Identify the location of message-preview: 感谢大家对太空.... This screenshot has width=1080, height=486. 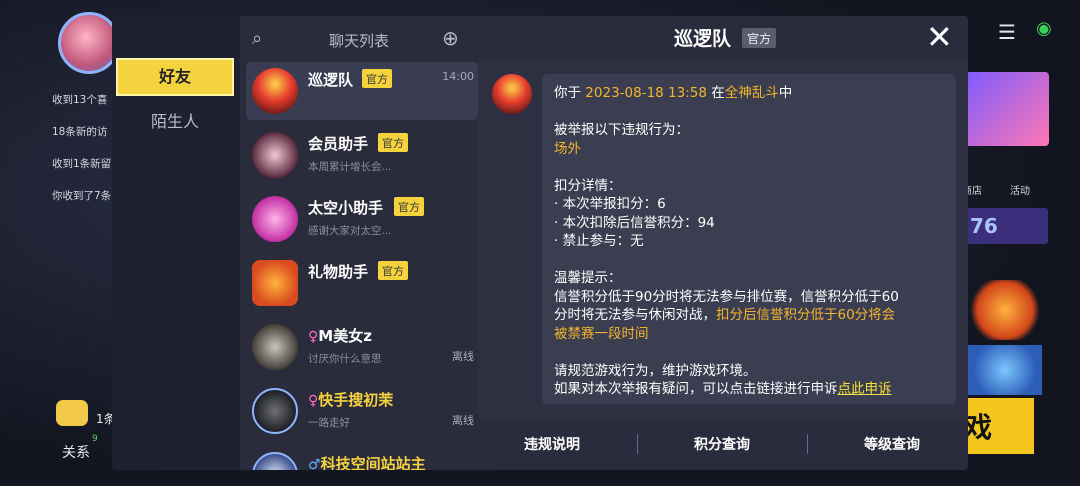
(350, 231).